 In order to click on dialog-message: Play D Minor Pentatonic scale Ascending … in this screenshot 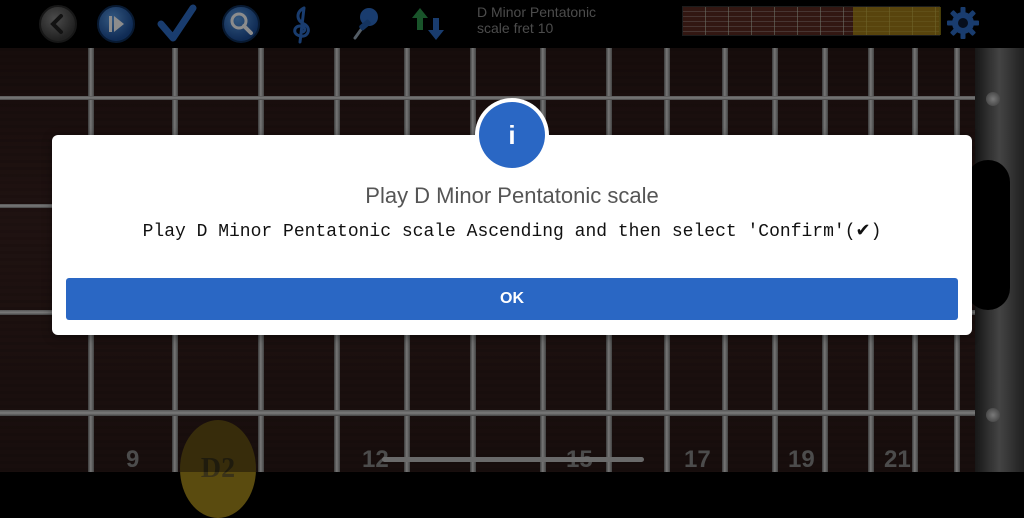, I will do `click(512, 232)`.